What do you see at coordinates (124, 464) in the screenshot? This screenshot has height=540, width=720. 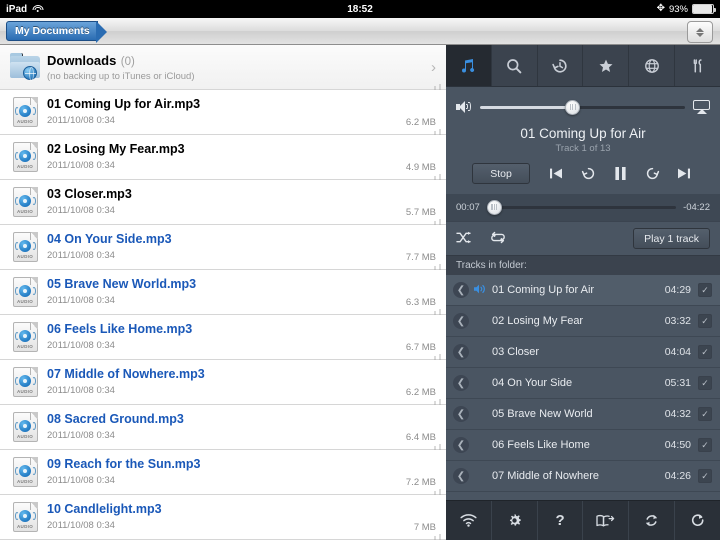 I see `file-name: 09 Reach for the Sun.mp3` at bounding box center [124, 464].